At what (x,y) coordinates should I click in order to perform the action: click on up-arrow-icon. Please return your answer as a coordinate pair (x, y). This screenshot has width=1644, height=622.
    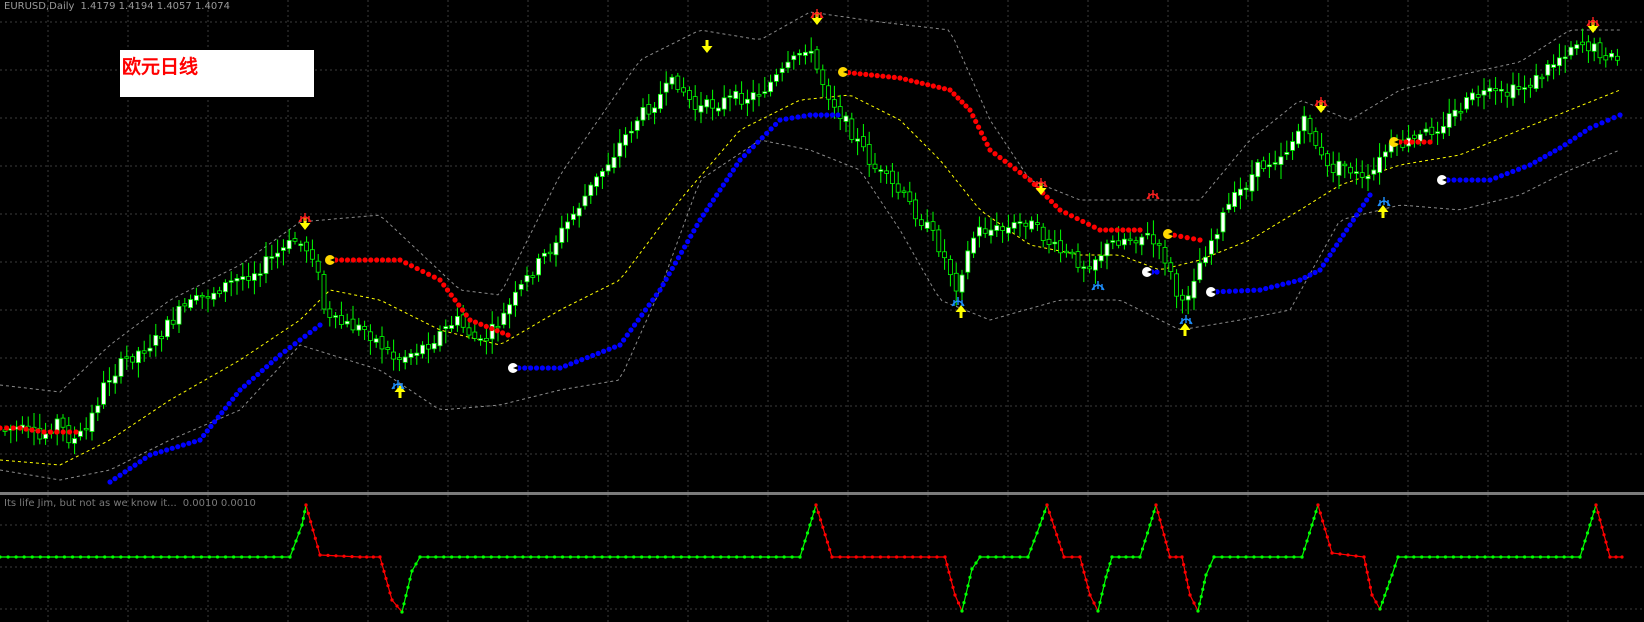
    Looking at the image, I should click on (400, 391).